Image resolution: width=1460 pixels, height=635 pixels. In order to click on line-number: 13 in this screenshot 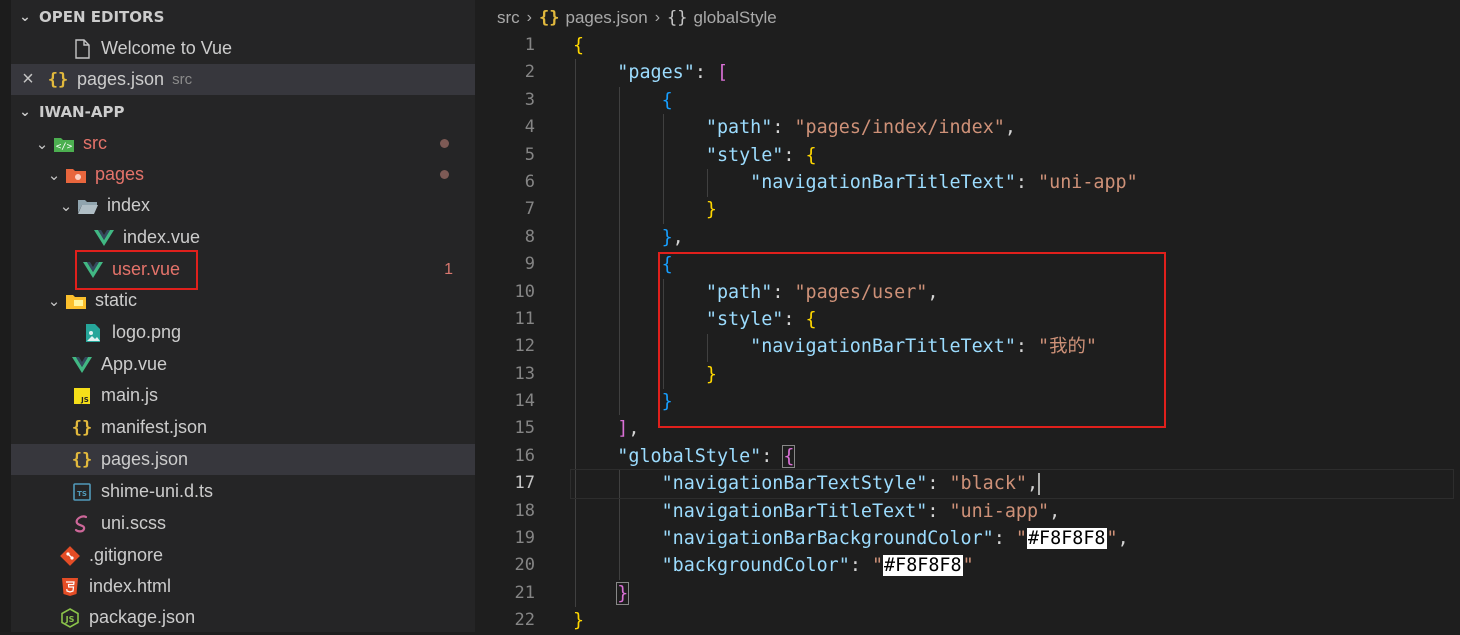, I will do `click(524, 373)`.